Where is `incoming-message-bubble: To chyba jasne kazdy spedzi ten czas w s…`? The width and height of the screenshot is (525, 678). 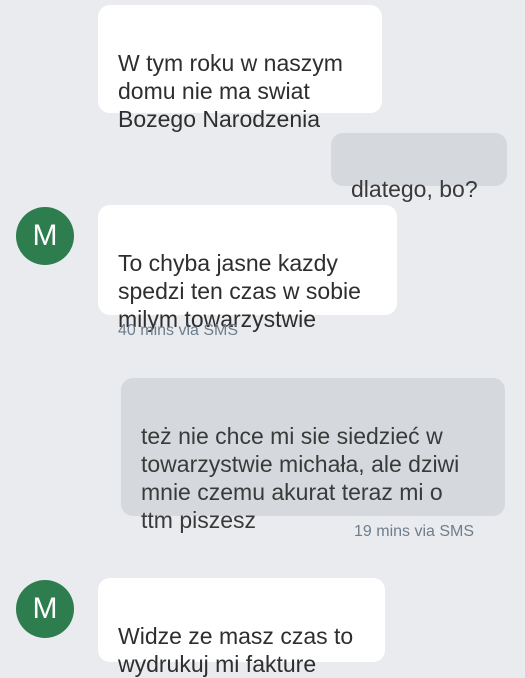 incoming-message-bubble: To chyba jasne kazdy spedzi ten czas w s… is located at coordinates (247, 268).